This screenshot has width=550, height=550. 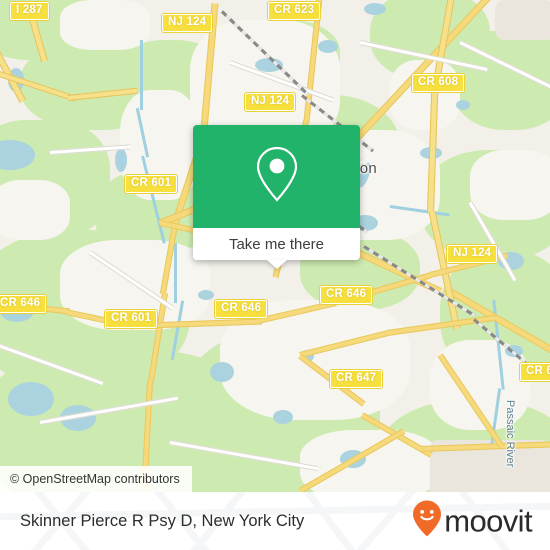 What do you see at coordinates (29, 11) in the screenshot?
I see `road-shield-i287: I 287` at bounding box center [29, 11].